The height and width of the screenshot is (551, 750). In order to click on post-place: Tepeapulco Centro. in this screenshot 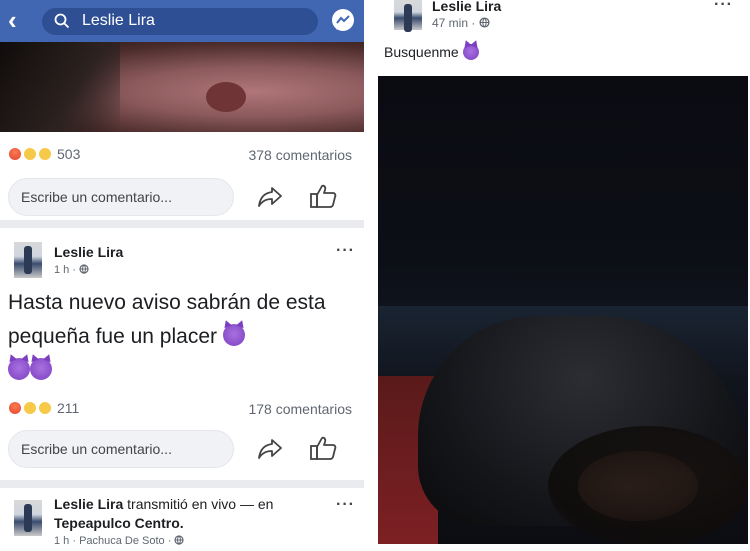, I will do `click(119, 523)`.